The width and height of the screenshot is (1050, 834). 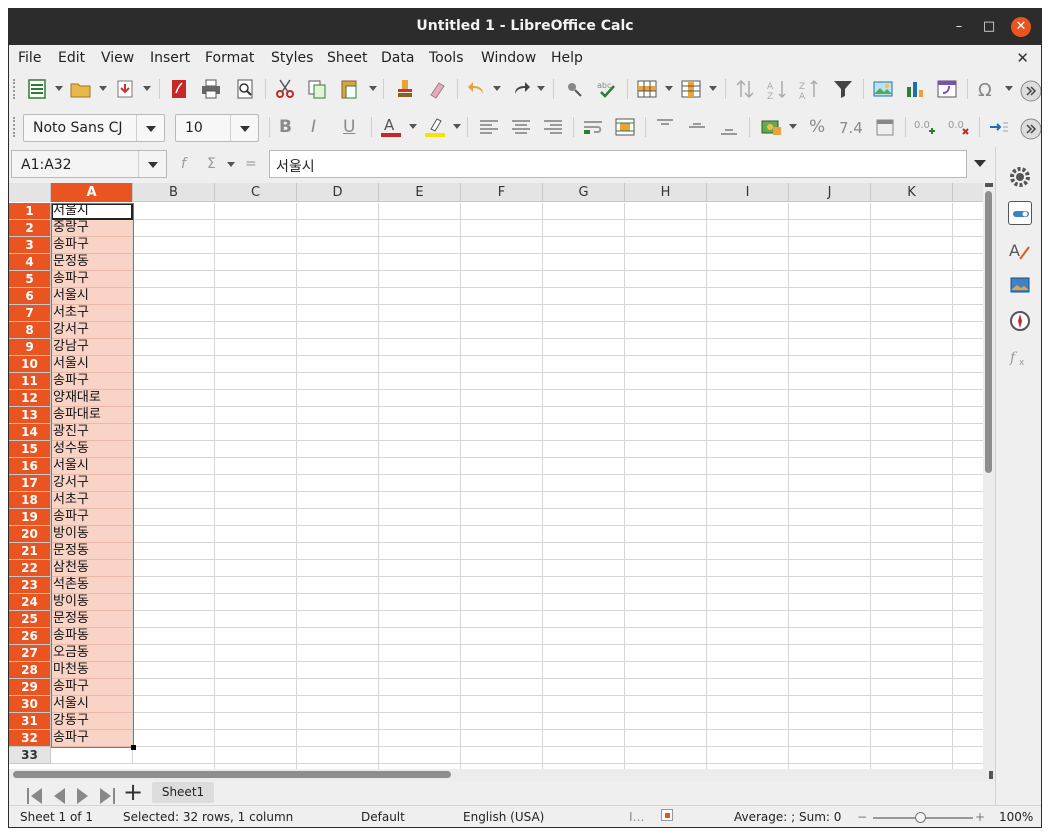 I want to click on cell-a: 양재대로, so click(x=92, y=398).